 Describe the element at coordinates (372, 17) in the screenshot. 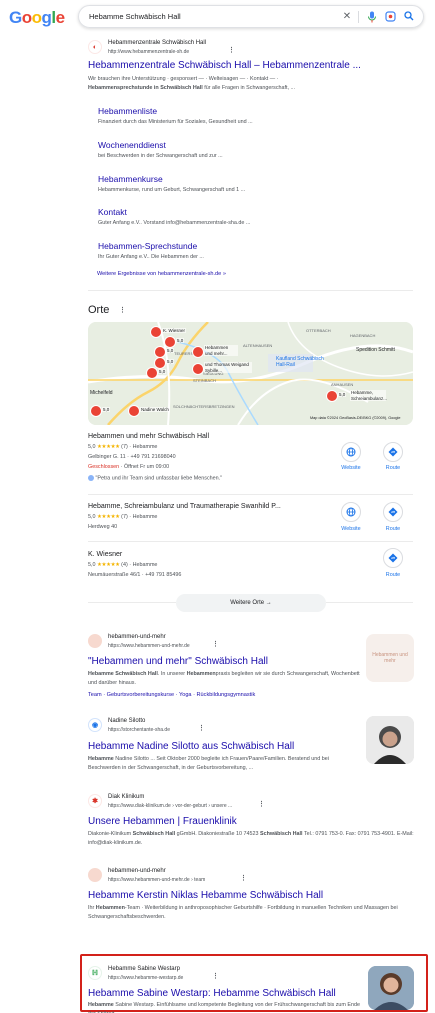

I see `microphone-icon` at that location.